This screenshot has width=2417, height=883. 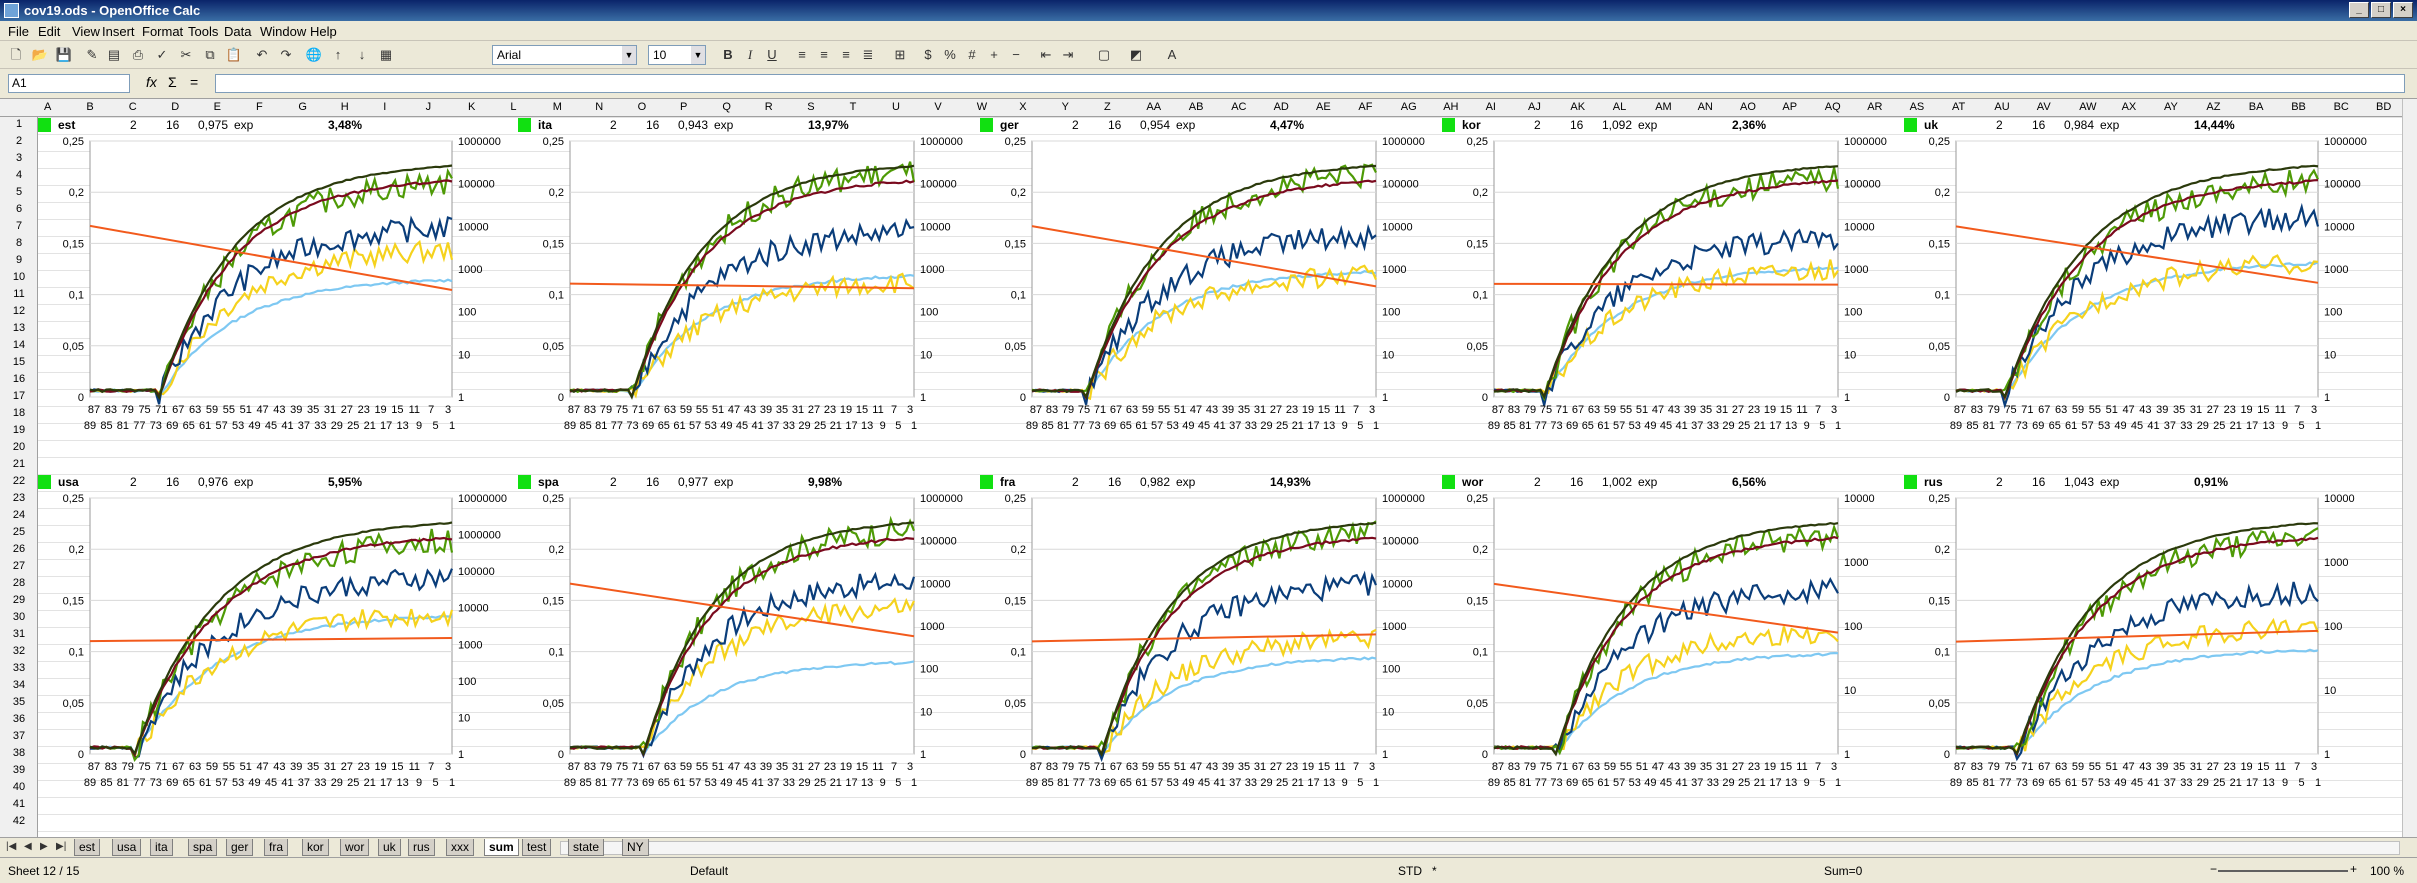 I want to click on factor-value: 0,975, so click(x=213, y=125).